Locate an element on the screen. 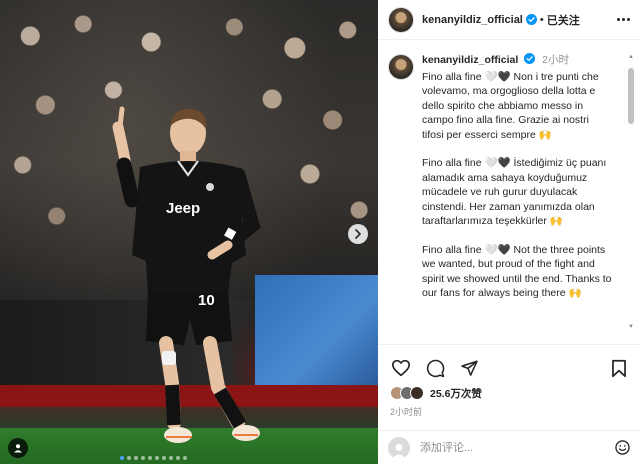 This screenshot has height=464, width=640. liker-avatar is located at coordinates (417, 393).